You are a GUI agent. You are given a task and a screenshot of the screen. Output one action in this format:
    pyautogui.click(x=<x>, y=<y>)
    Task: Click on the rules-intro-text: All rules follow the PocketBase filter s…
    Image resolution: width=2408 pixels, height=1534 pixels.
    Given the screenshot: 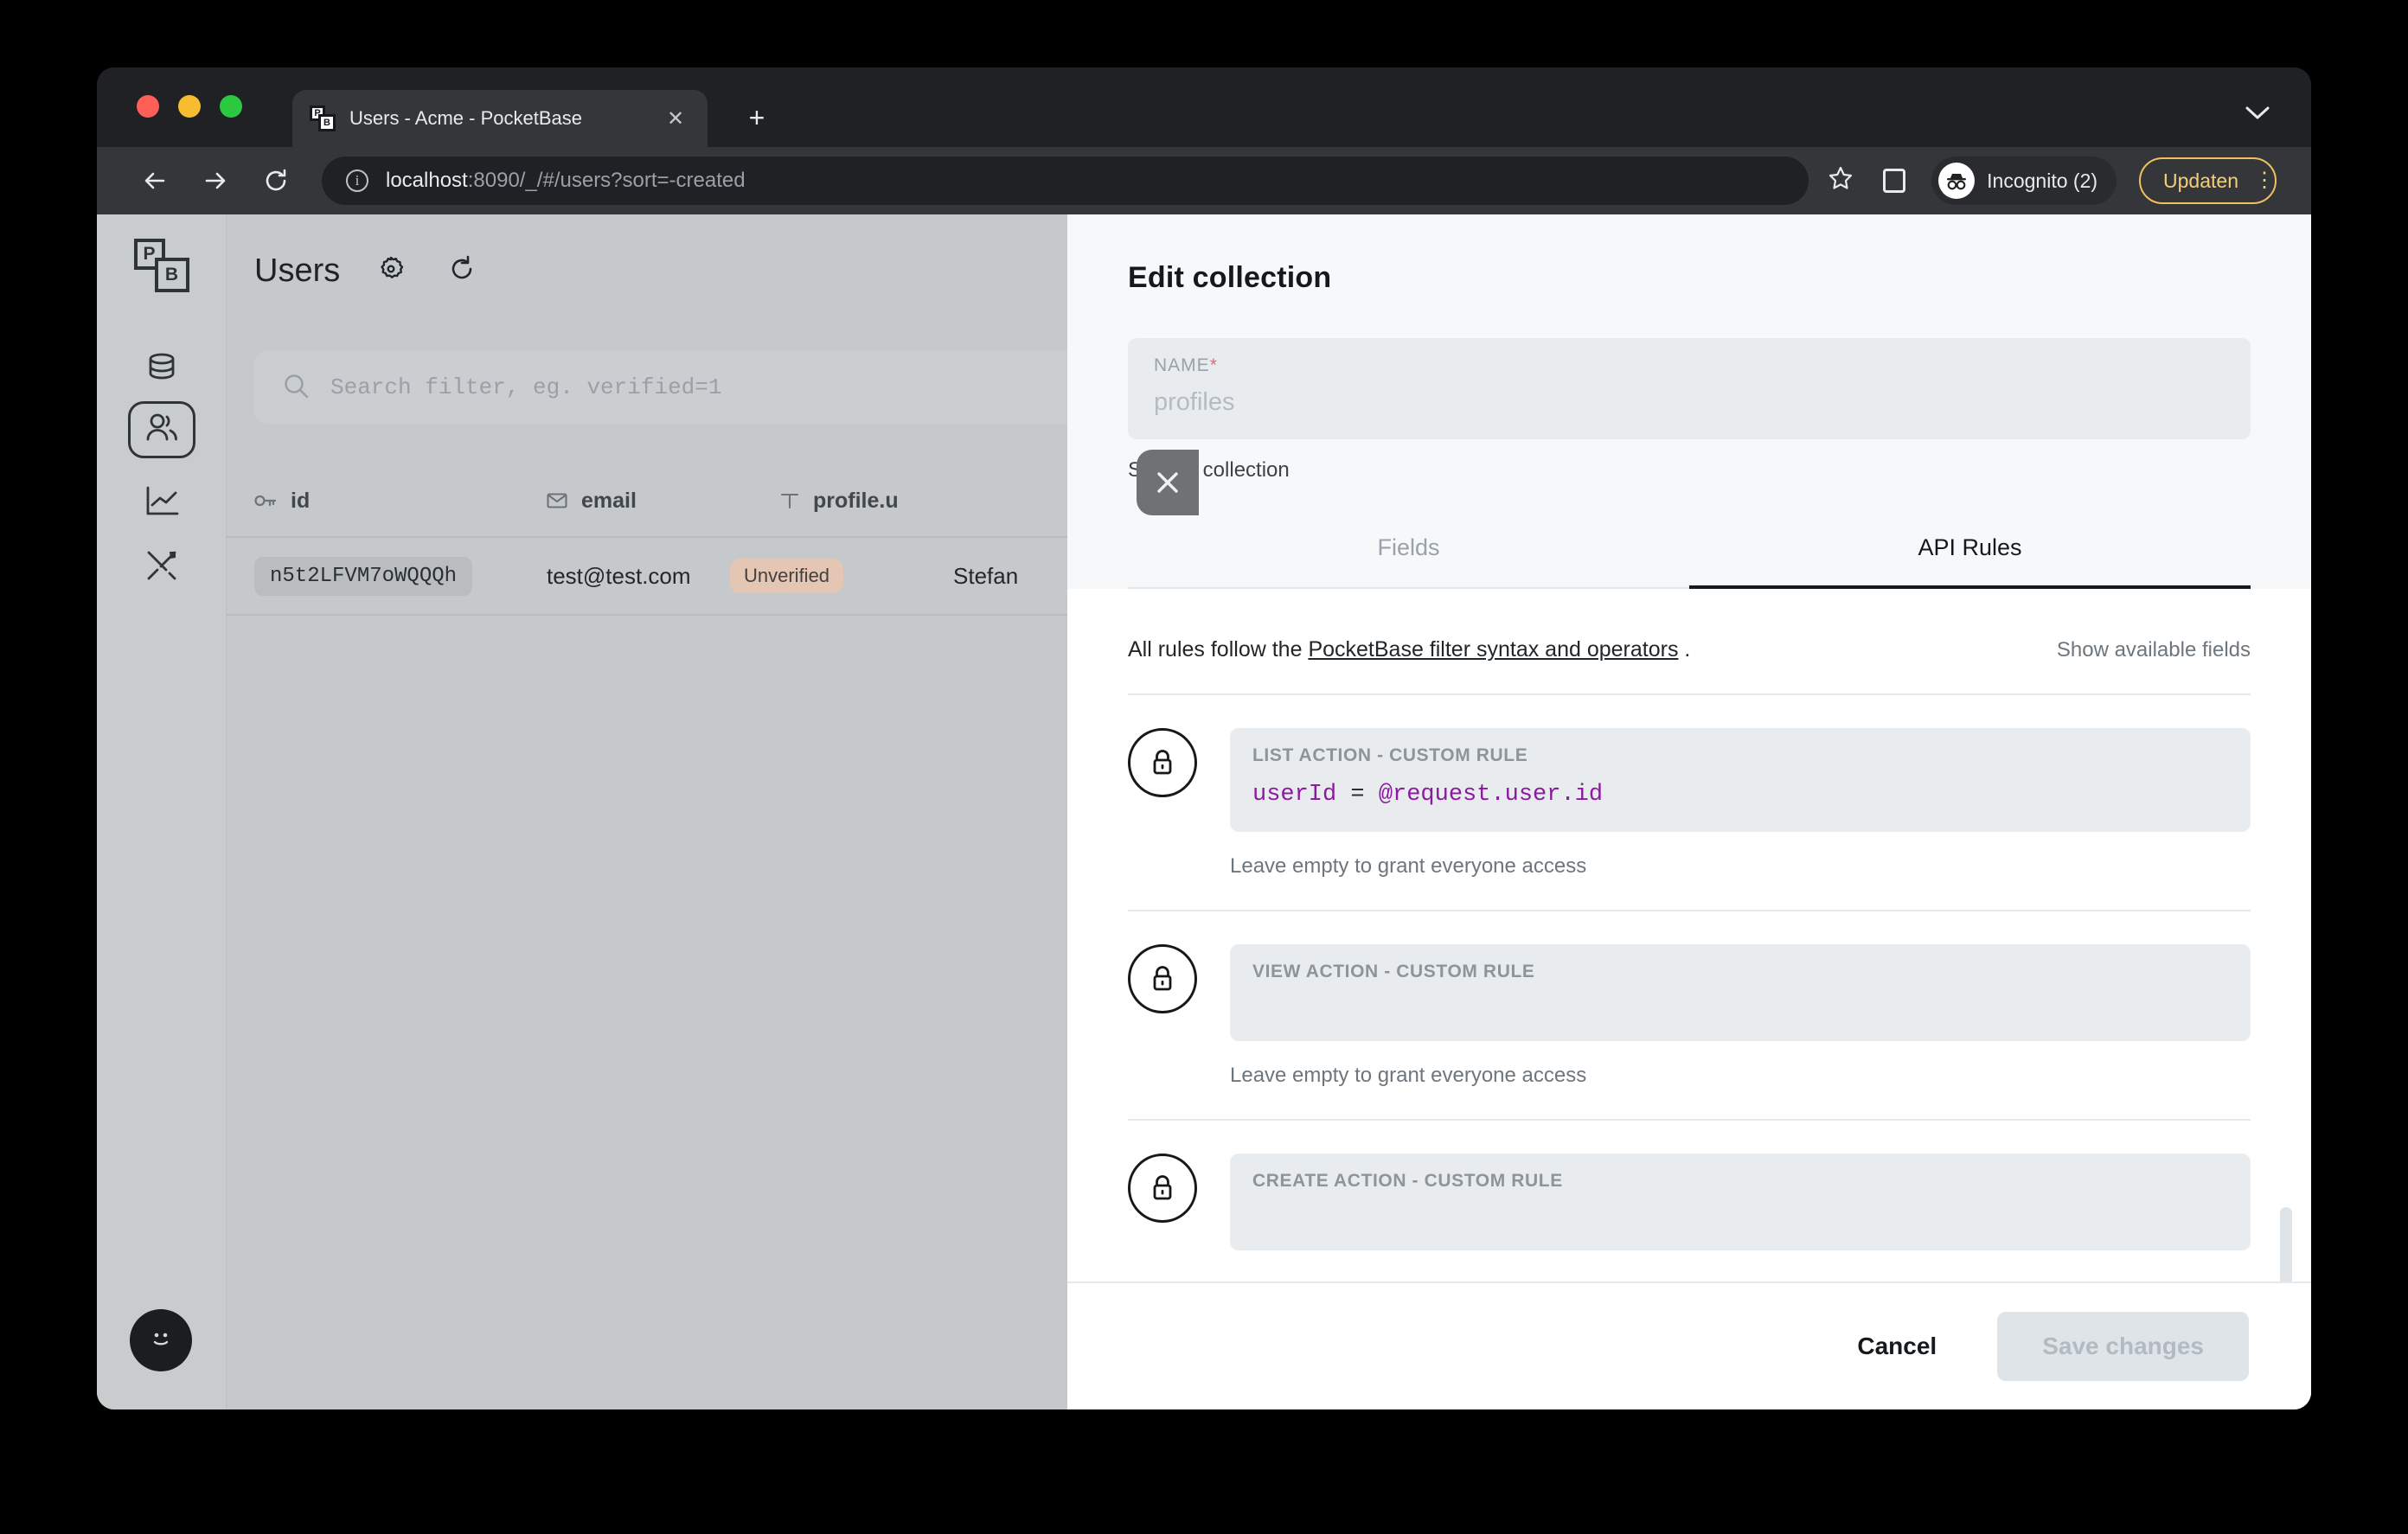 What is the action you would take?
    pyautogui.click(x=1409, y=649)
    